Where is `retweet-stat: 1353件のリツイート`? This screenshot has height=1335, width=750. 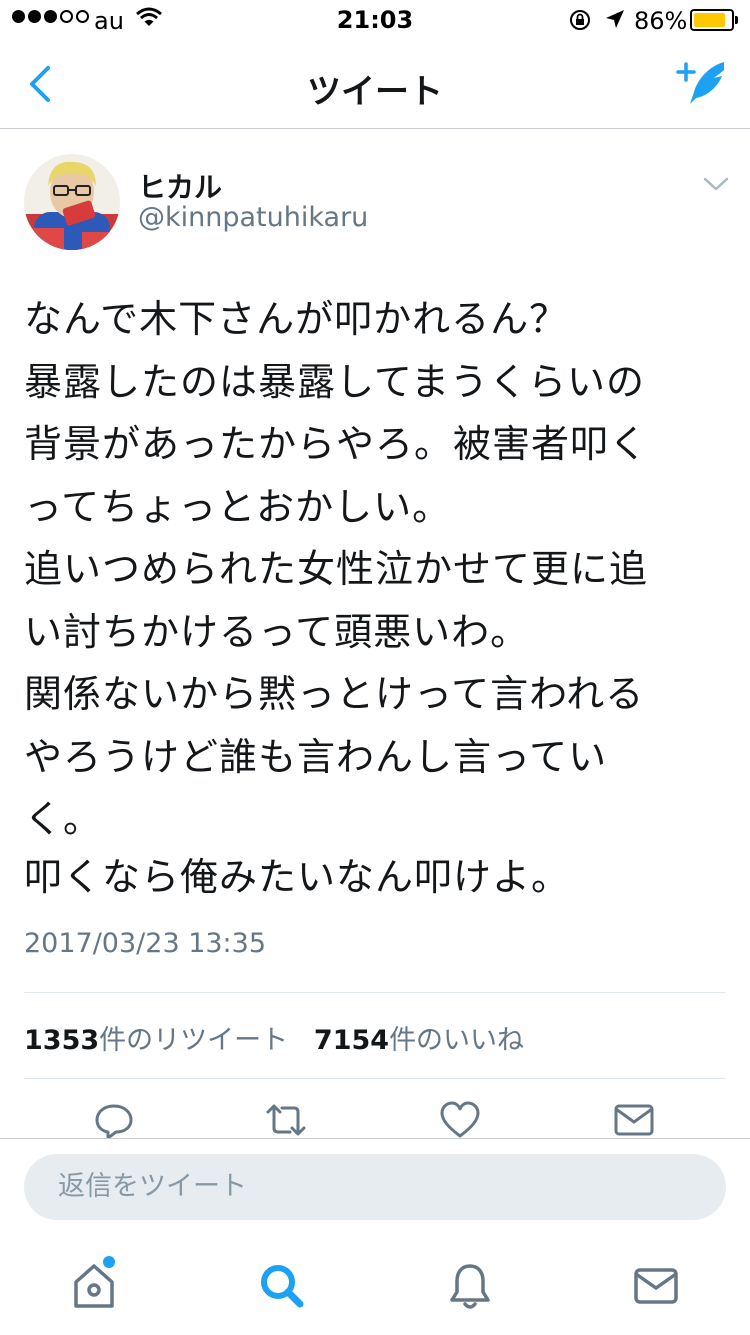 retweet-stat: 1353件のリツイート is located at coordinates (156, 1040).